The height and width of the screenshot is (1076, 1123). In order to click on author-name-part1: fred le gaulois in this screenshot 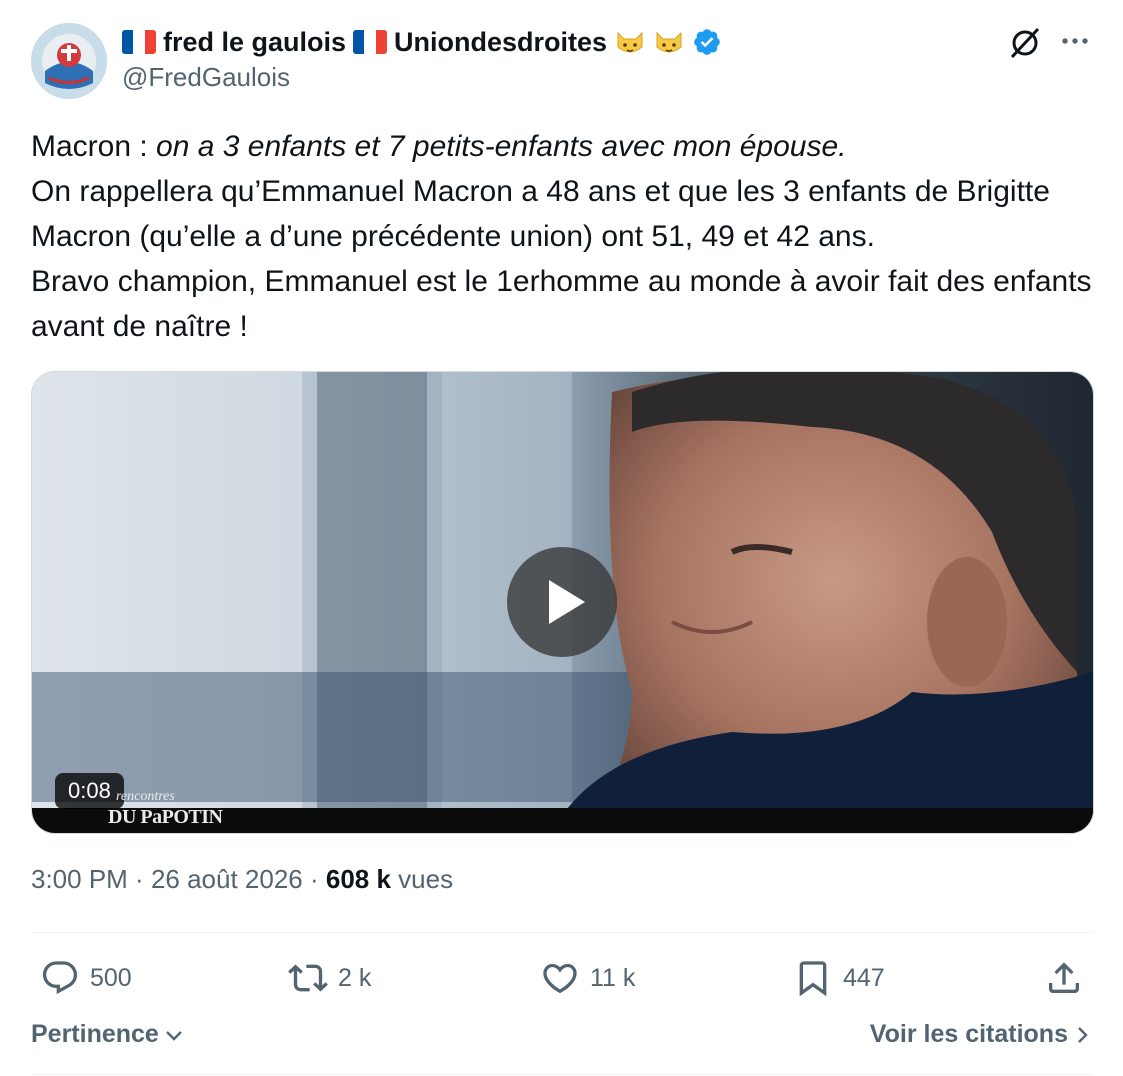, I will do `click(254, 42)`.